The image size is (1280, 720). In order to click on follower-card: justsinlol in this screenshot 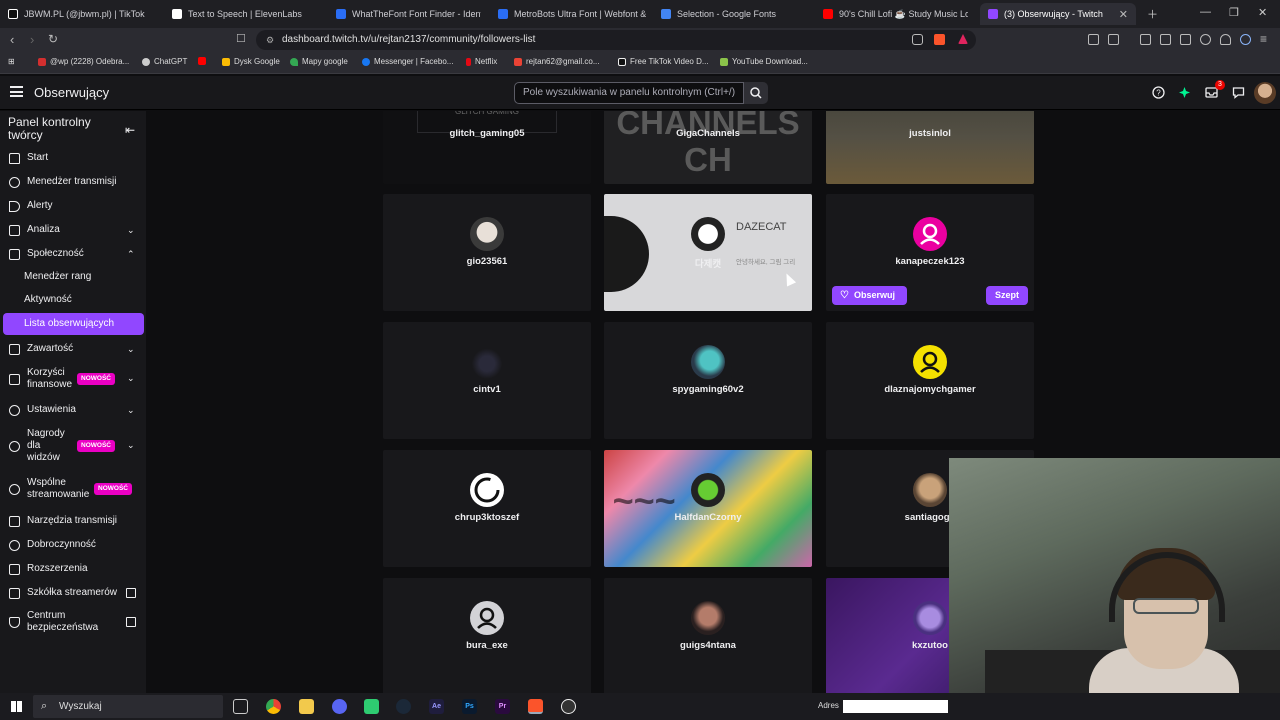, I will do `click(930, 147)`.